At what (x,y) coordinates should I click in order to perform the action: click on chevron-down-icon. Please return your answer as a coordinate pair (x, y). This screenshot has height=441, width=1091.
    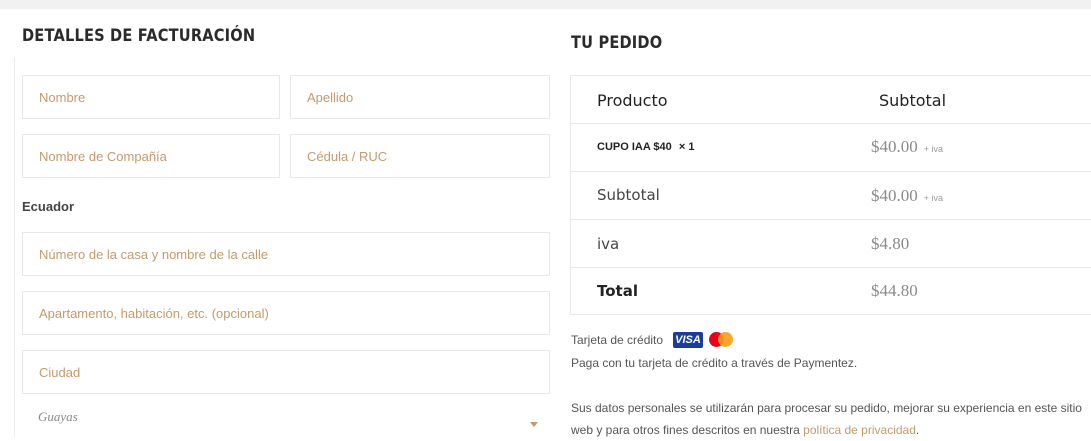
    Looking at the image, I should click on (534, 424).